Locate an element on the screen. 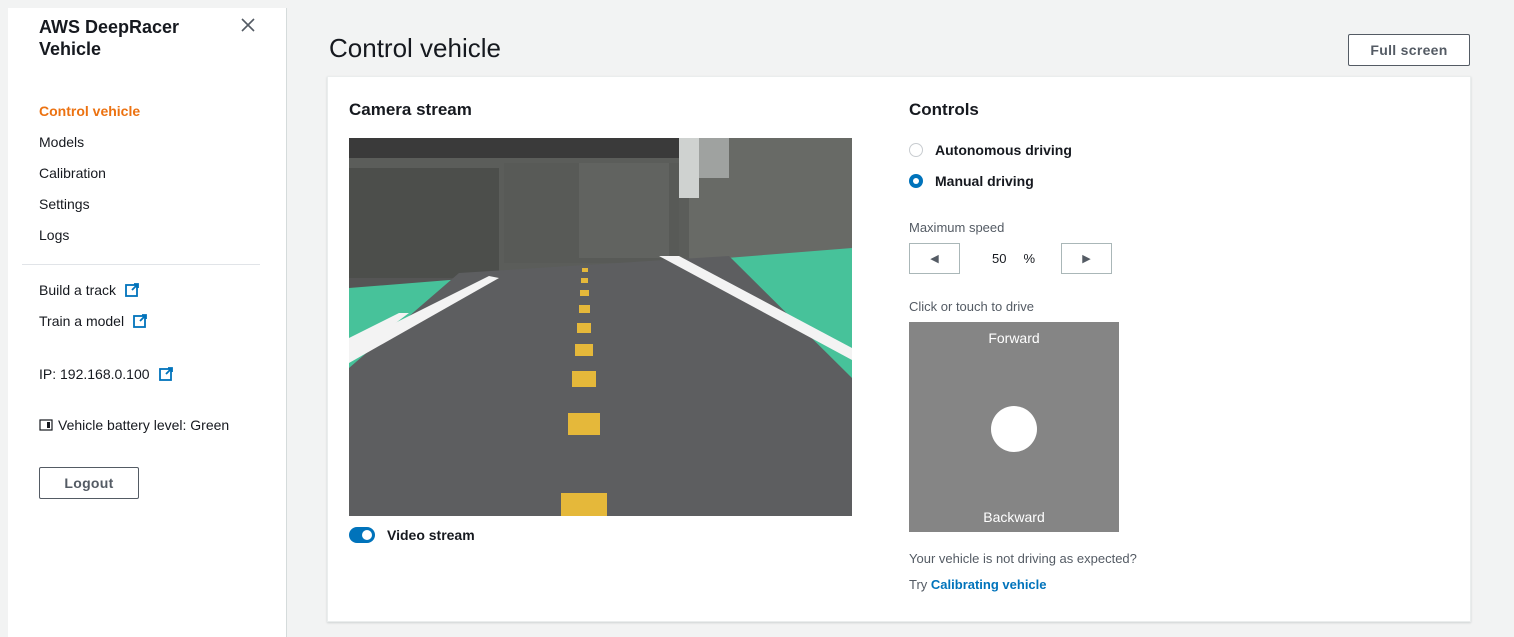 Image resolution: width=1514 pixels, height=637 pixels. sidebar-item-logs: Logs is located at coordinates (154, 235).